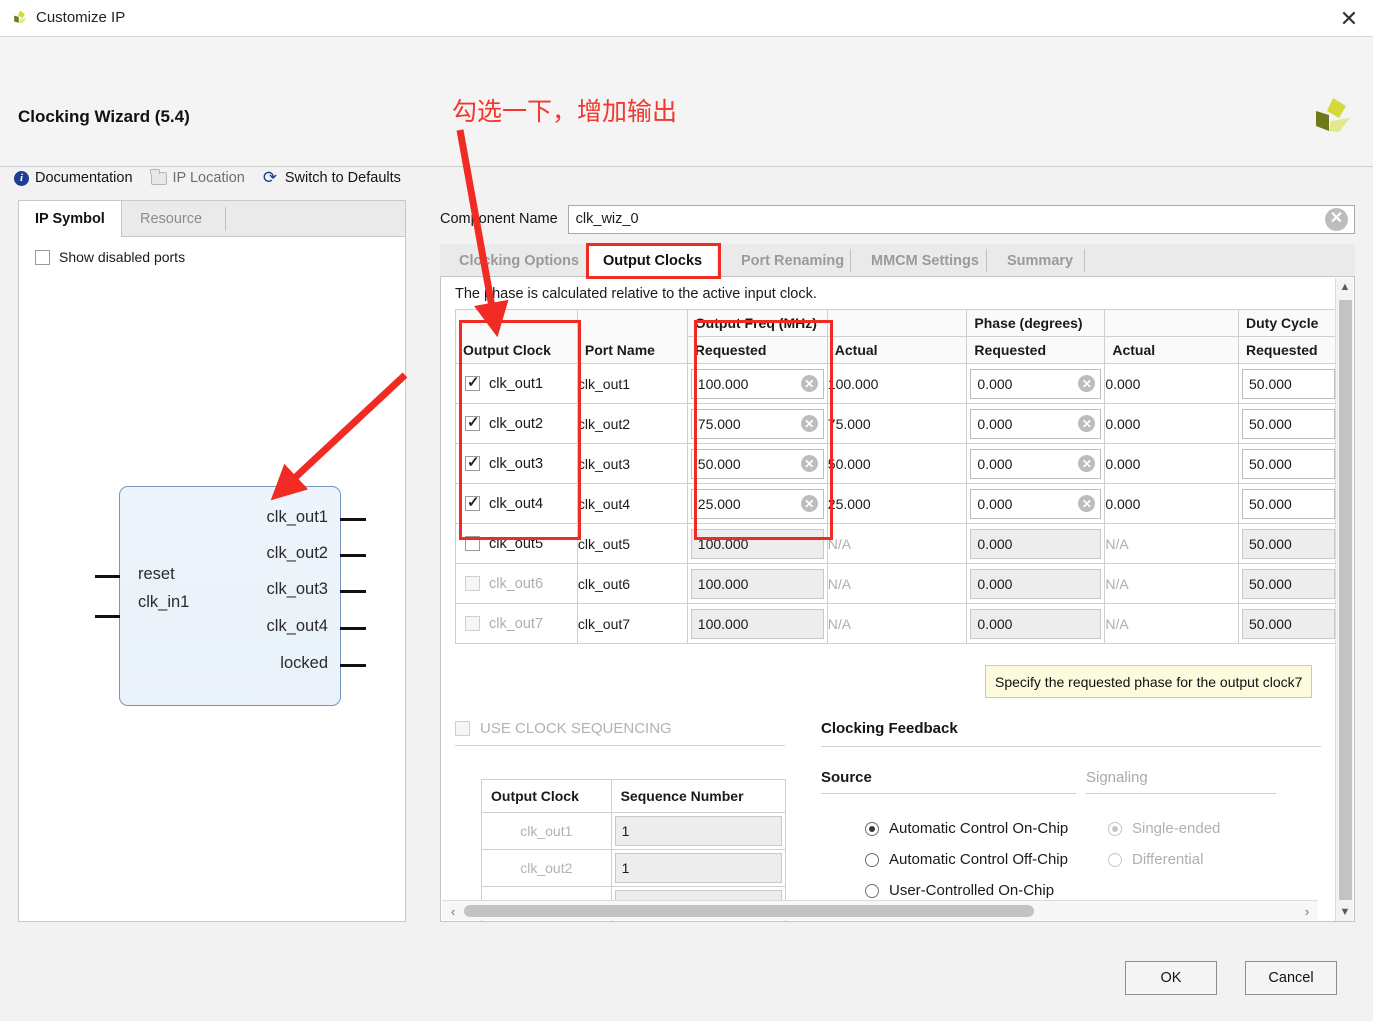 Image resolution: width=1373 pixels, height=1021 pixels. Describe the element at coordinates (576, 728) in the screenshot. I see `use-clock-sequencing-label: USE CLOCK SEQUENCING` at that location.